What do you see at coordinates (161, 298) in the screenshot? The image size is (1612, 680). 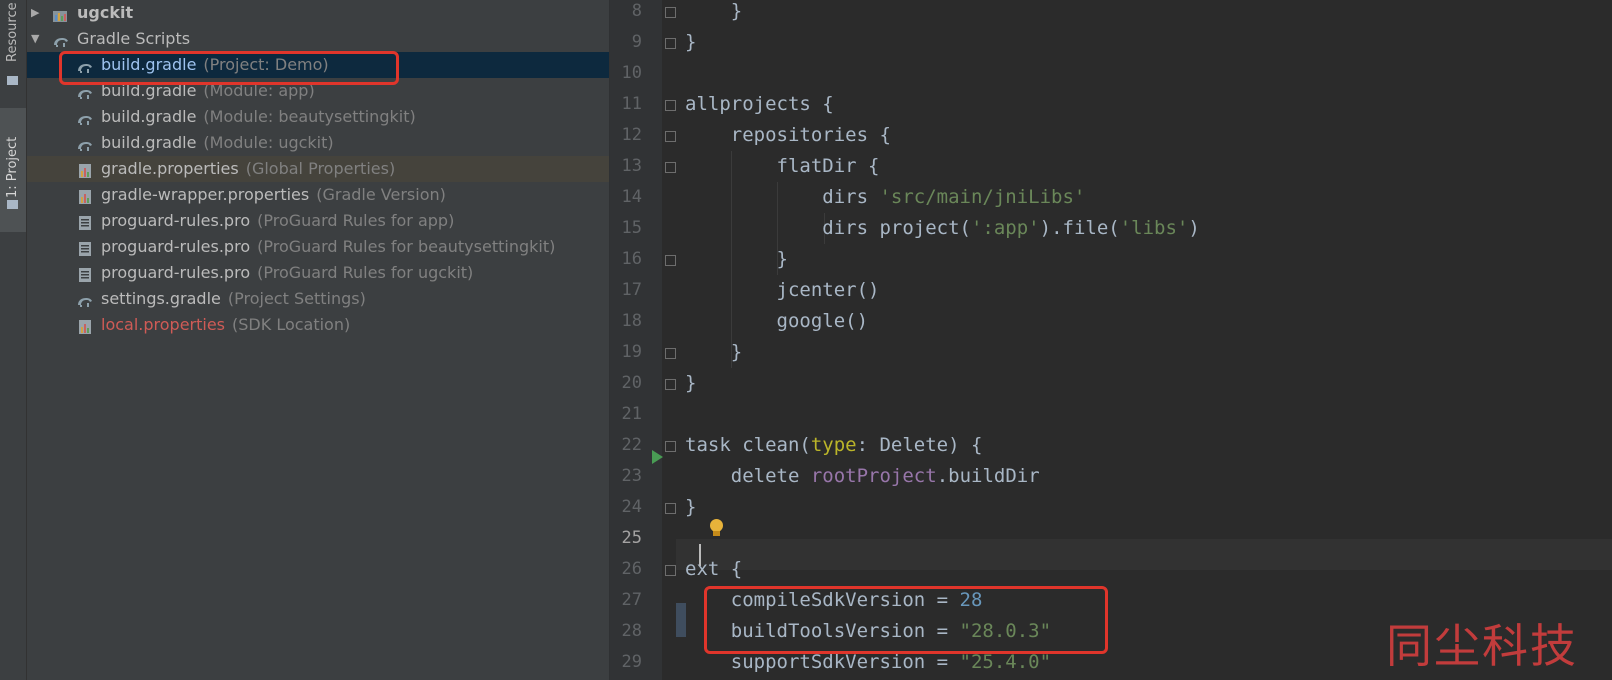 I see `file-name: settings.gradle` at bounding box center [161, 298].